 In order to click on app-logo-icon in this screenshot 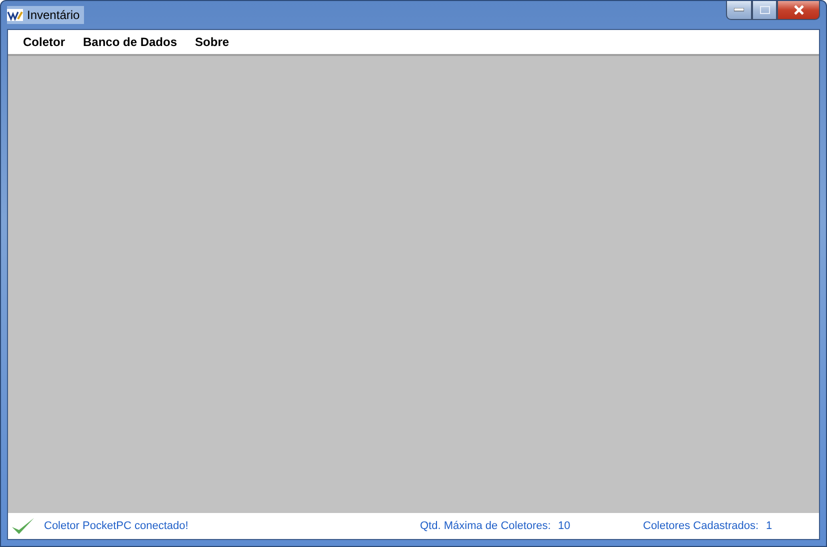, I will do `click(15, 15)`.